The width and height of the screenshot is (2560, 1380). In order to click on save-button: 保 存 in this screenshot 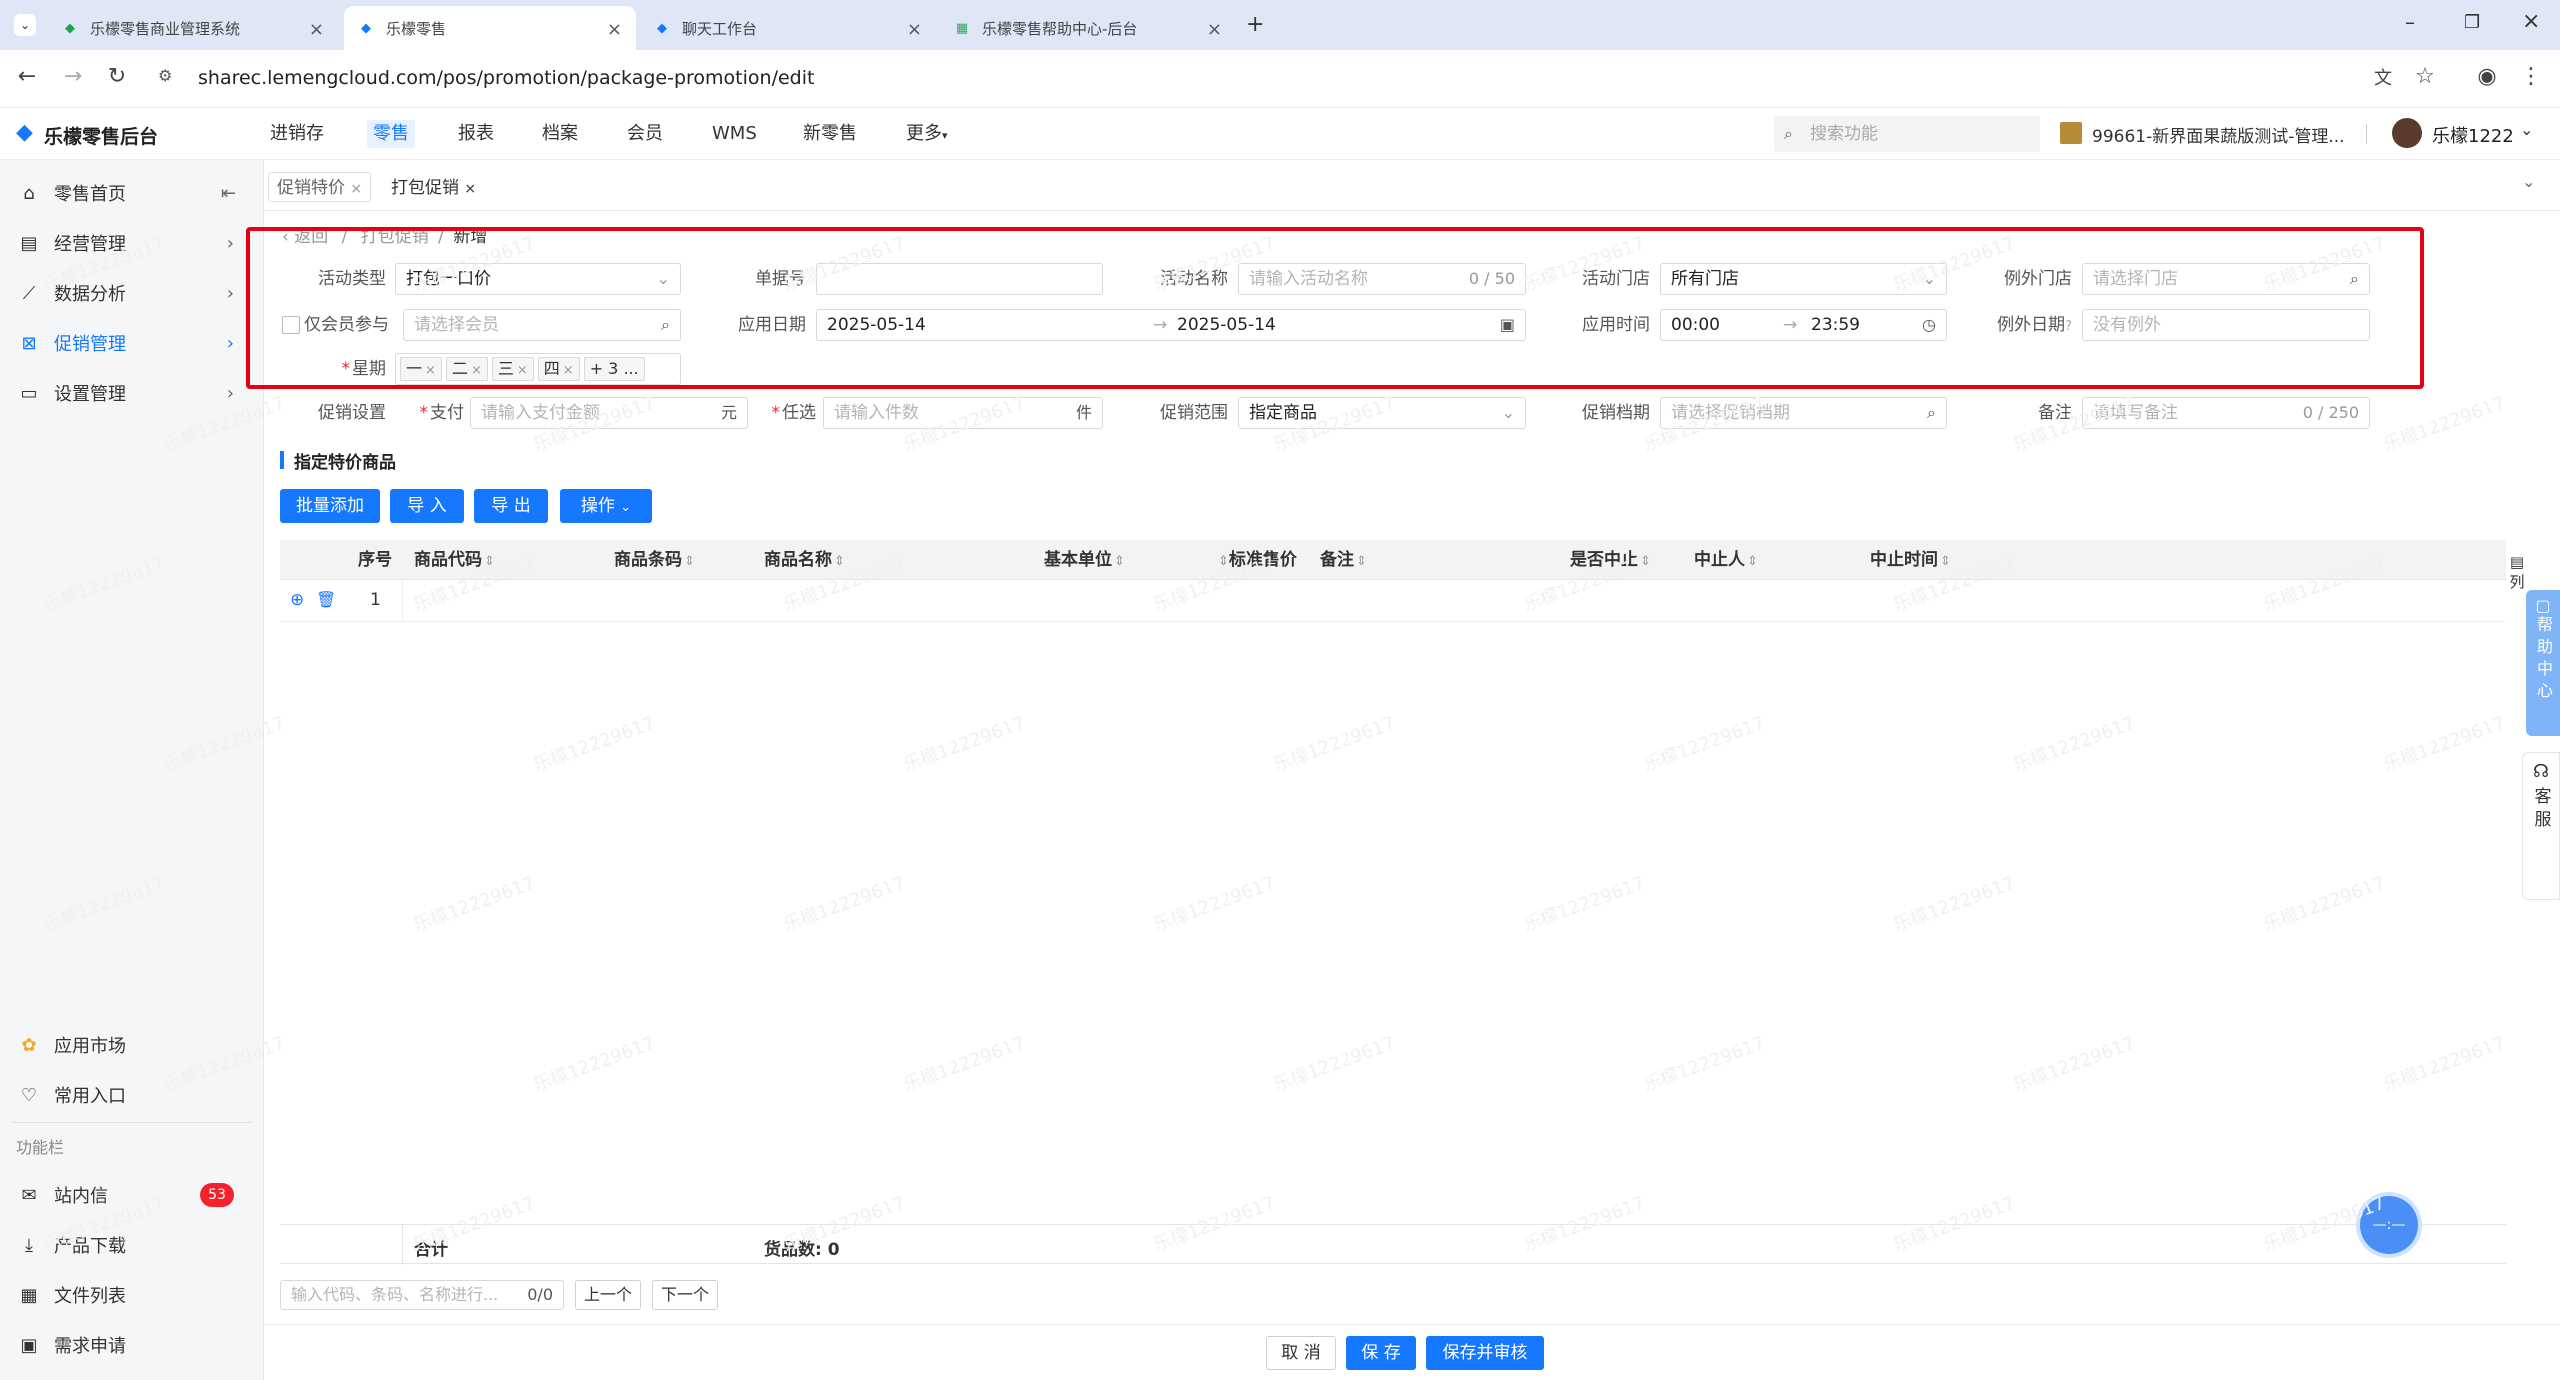, I will do `click(1381, 1353)`.